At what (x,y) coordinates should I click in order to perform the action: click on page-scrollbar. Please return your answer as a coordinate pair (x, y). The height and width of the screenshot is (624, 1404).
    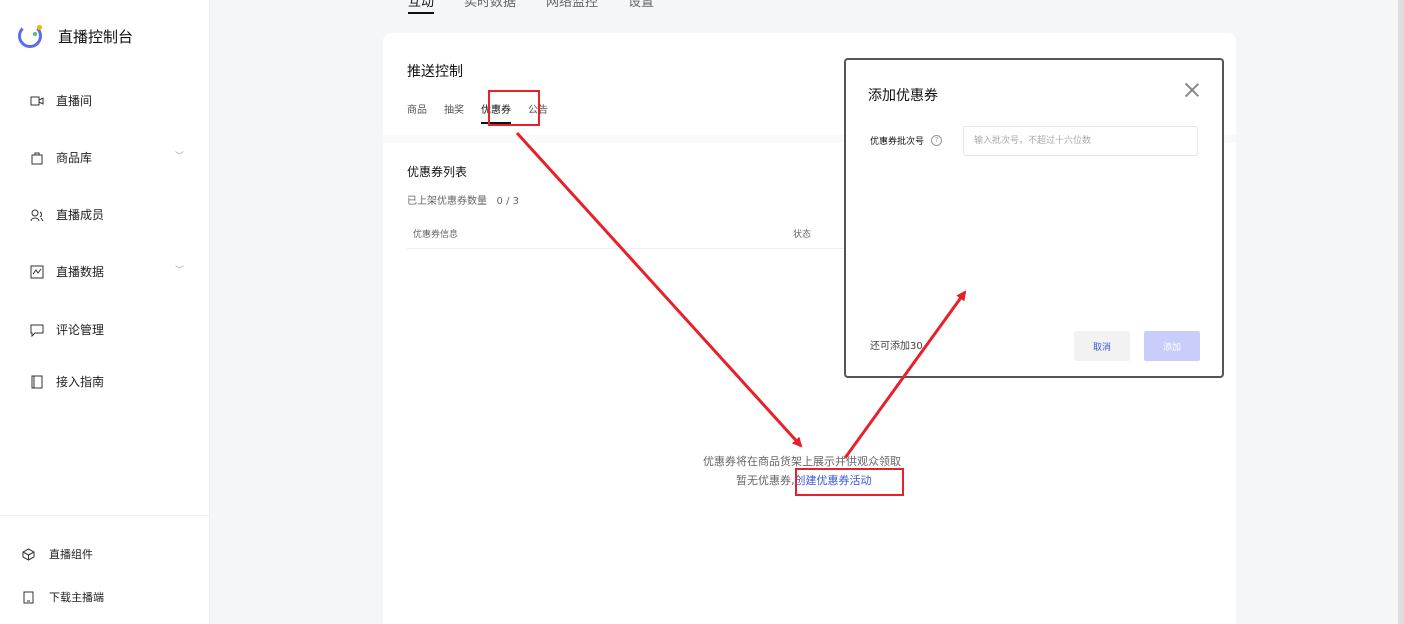
    Looking at the image, I should click on (1401, 312).